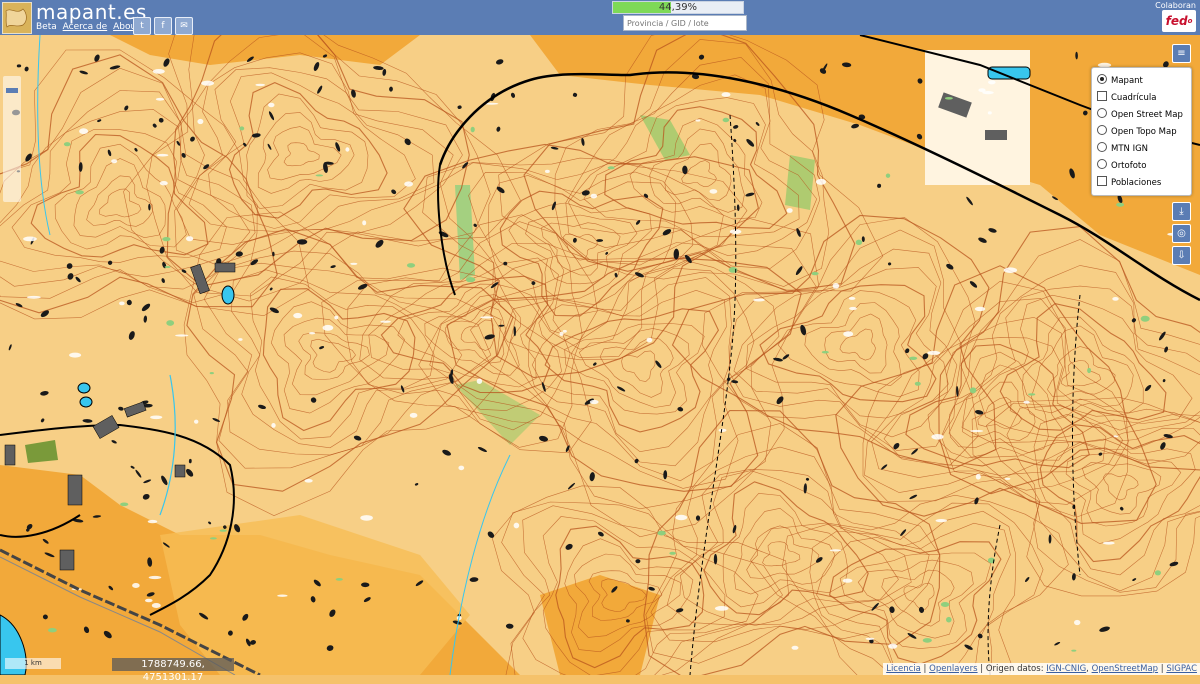 The image size is (1200, 684). What do you see at coordinates (1181, 53) in the screenshot?
I see `layers-icon: ≡` at bounding box center [1181, 53].